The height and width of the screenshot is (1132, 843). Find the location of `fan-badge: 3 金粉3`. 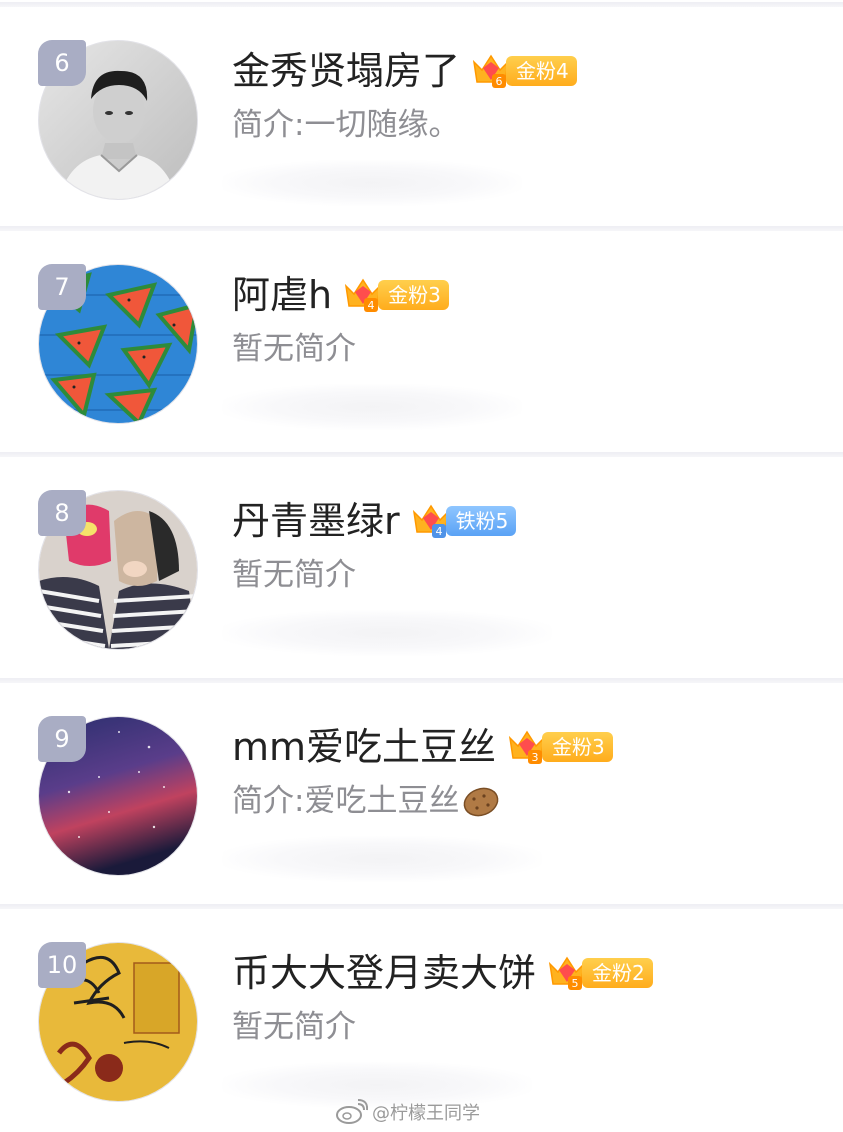

fan-badge: 3 金粉3 is located at coordinates (559, 747).